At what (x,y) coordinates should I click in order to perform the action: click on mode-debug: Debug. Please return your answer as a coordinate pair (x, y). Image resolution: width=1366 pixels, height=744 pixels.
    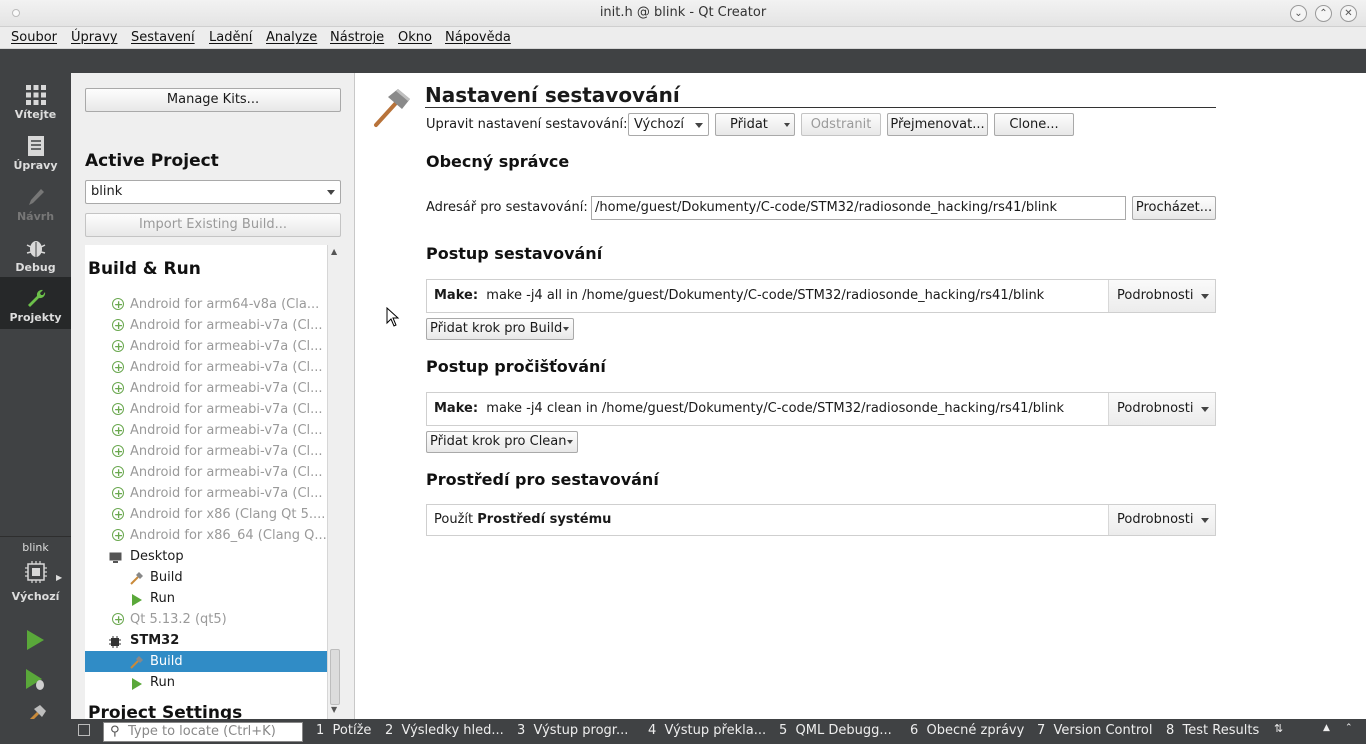
    Looking at the image, I should click on (35, 256).